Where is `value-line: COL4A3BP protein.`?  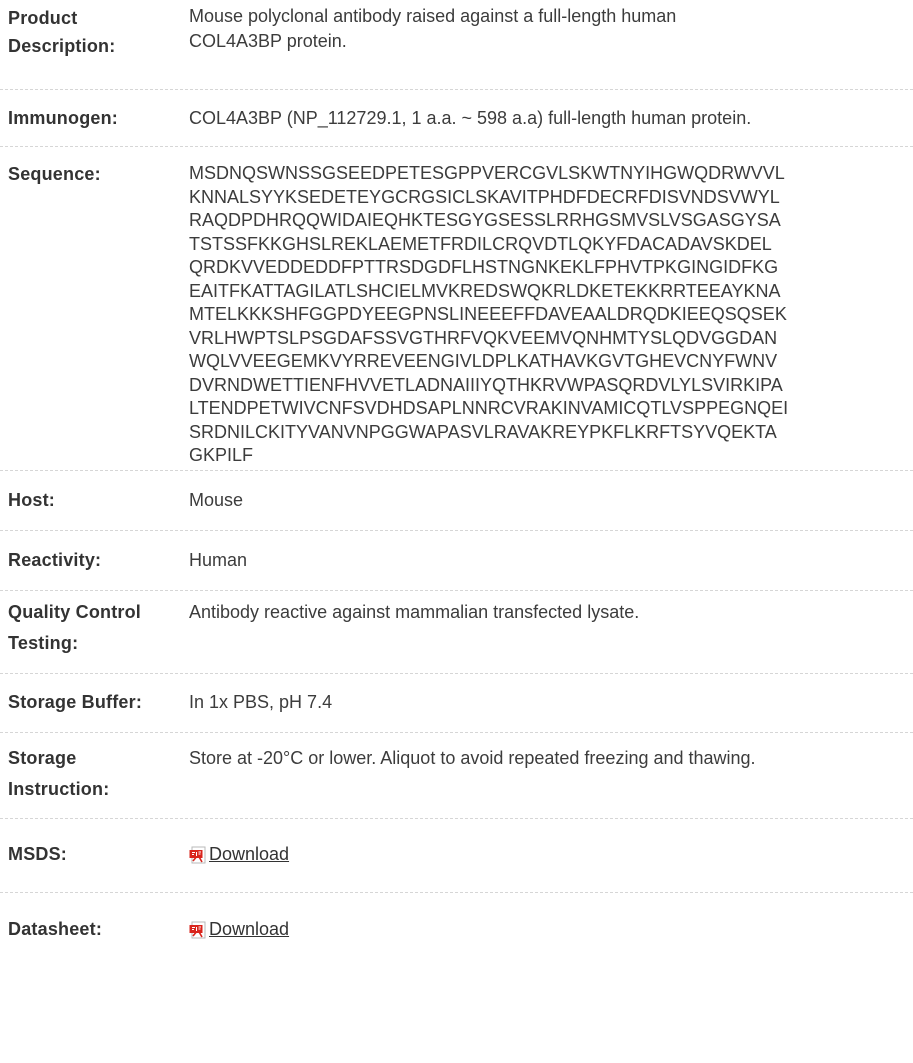 value-line: COL4A3BP protein. is located at coordinates (268, 41).